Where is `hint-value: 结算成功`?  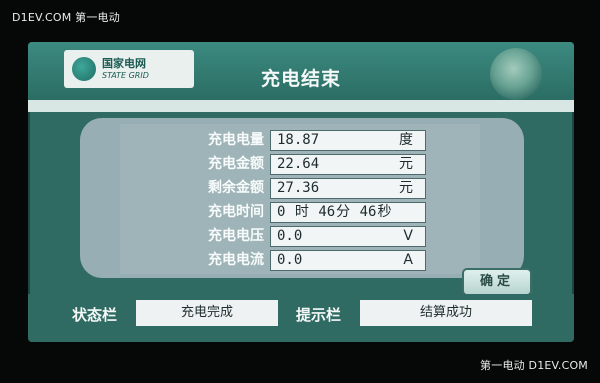 hint-value: 结算成功 is located at coordinates (446, 313).